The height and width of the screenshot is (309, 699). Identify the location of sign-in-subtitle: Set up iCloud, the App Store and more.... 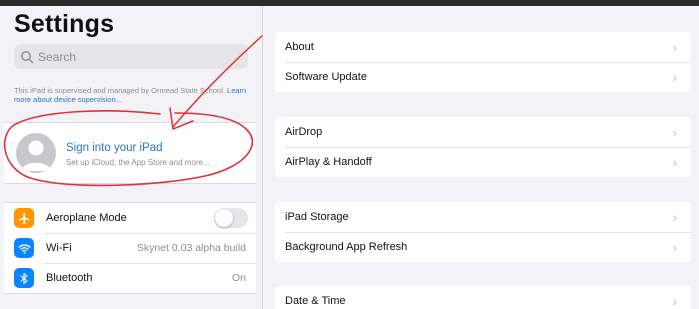
(138, 162).